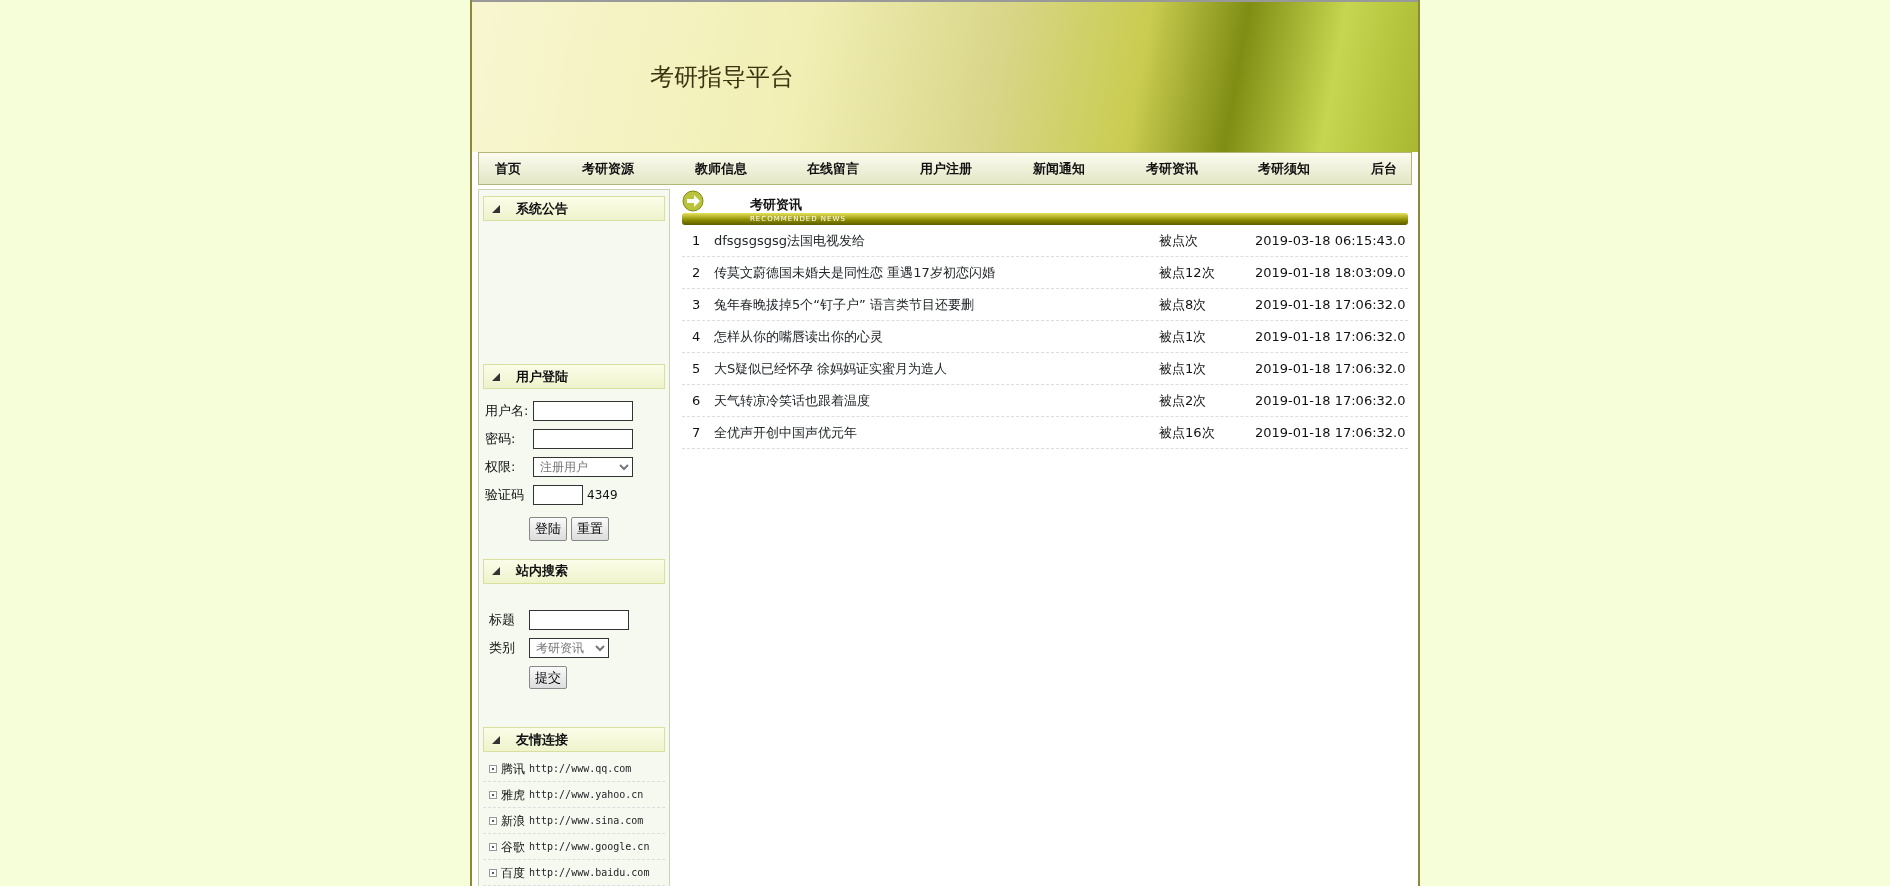 This screenshot has height=886, width=1890. Describe the element at coordinates (1171, 168) in the screenshot. I see `nav-link: 考研资讯` at that location.